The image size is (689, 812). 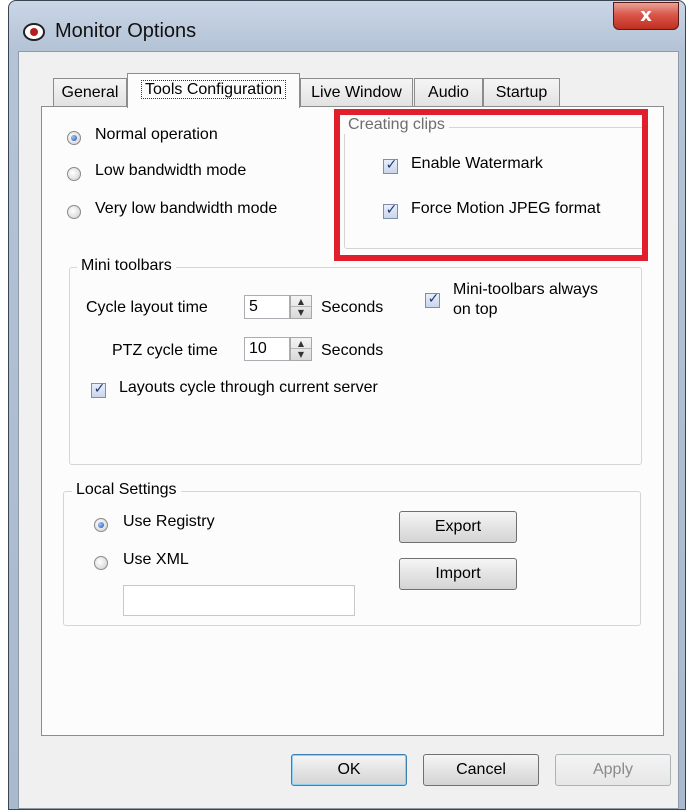 I want to click on local-settings-legend: Local Settings, so click(x=126, y=490).